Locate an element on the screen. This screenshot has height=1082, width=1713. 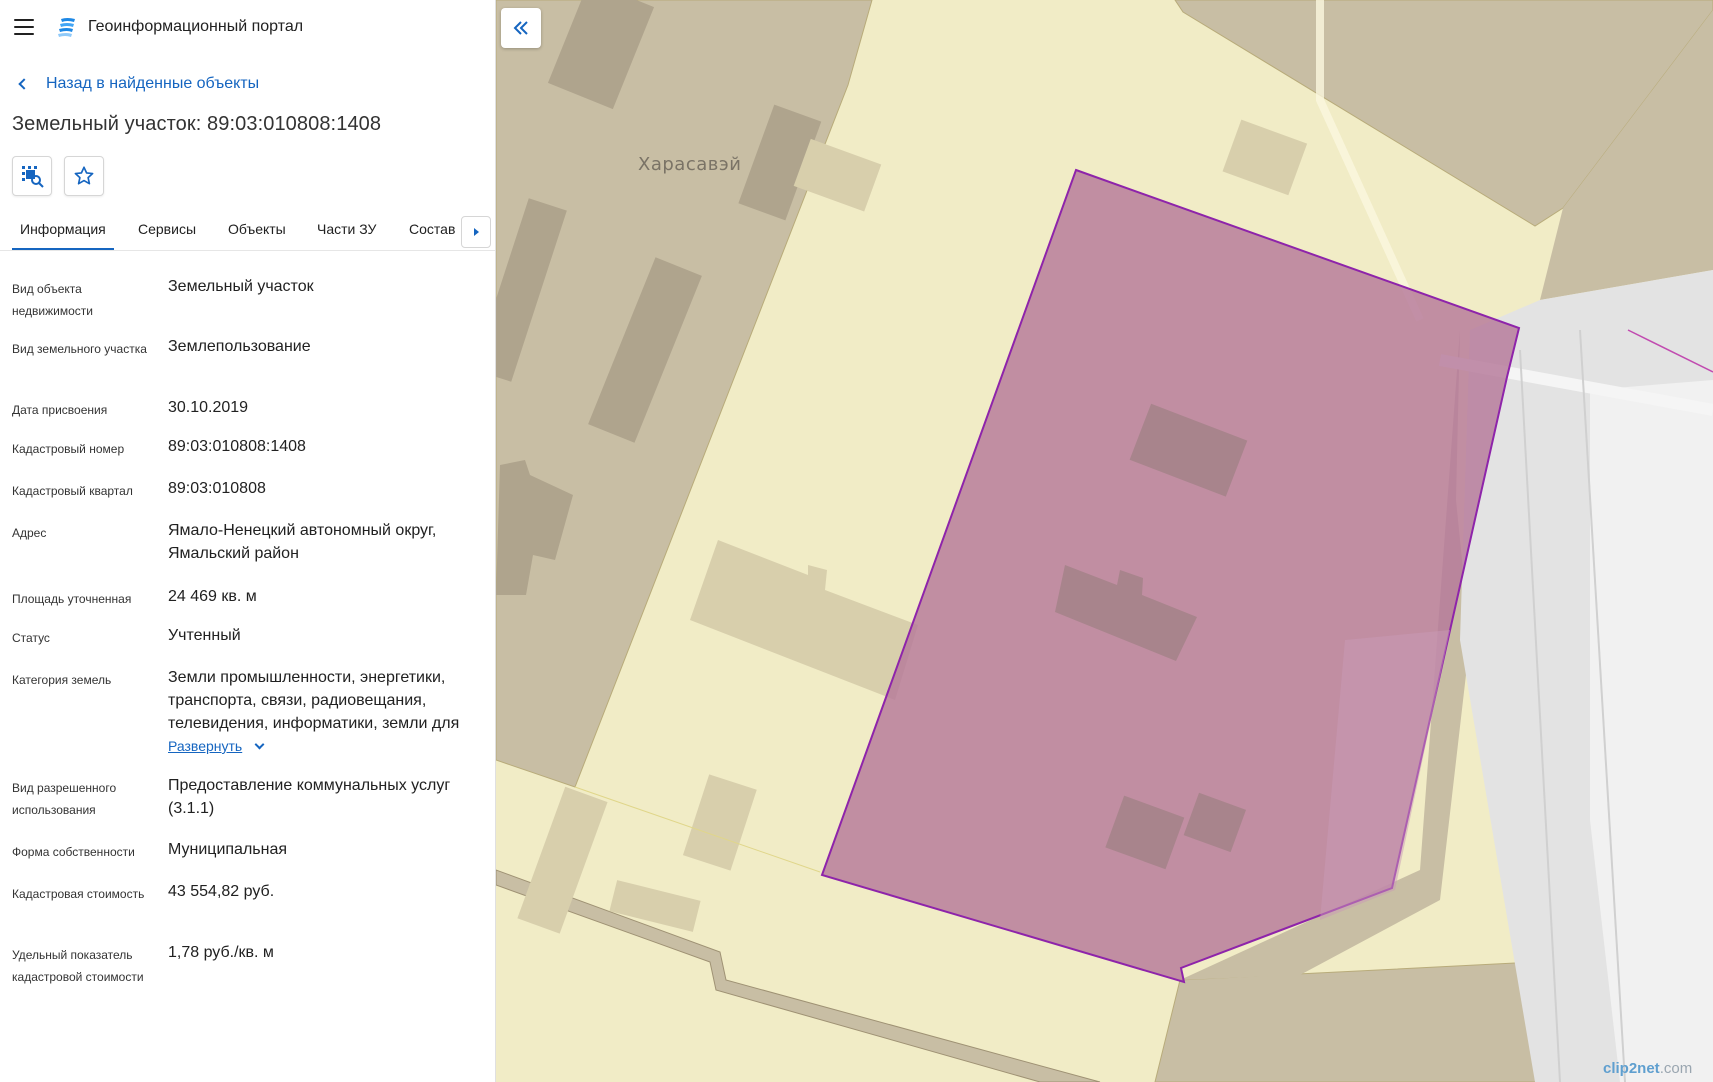
detail-label: Форма собственности is located at coordinates (73, 852).